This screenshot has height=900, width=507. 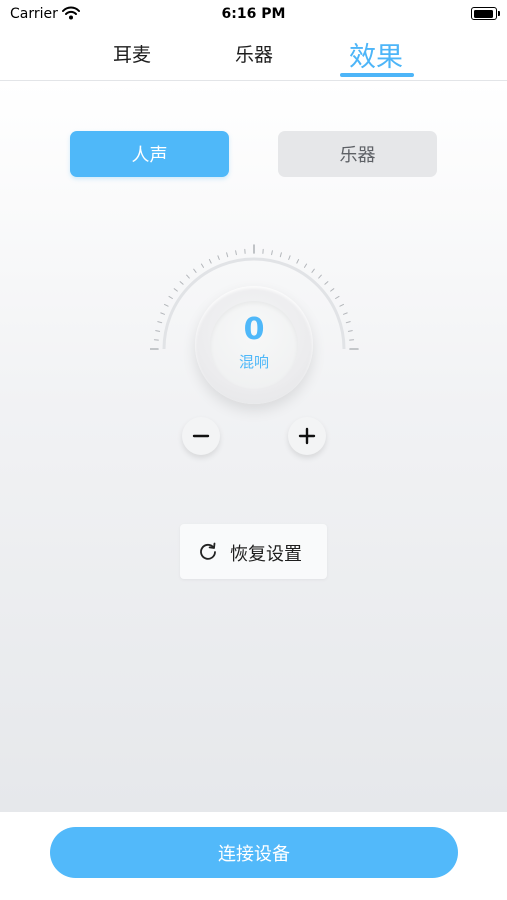 What do you see at coordinates (357, 154) in the screenshot?
I see `segment-instrument: 乐器` at bounding box center [357, 154].